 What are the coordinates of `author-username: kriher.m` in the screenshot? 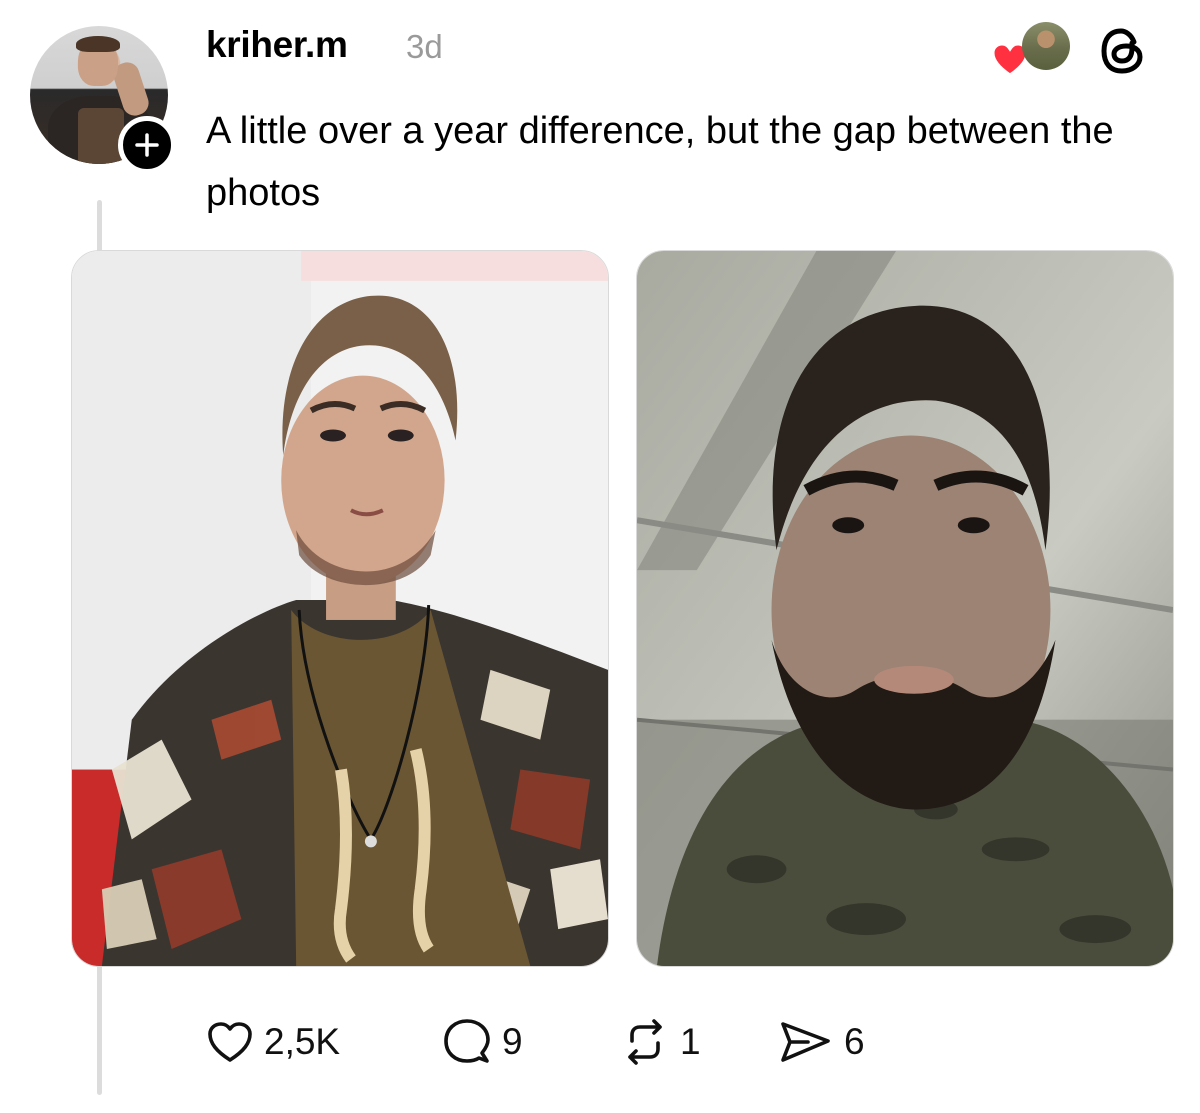 It's located at (277, 45).